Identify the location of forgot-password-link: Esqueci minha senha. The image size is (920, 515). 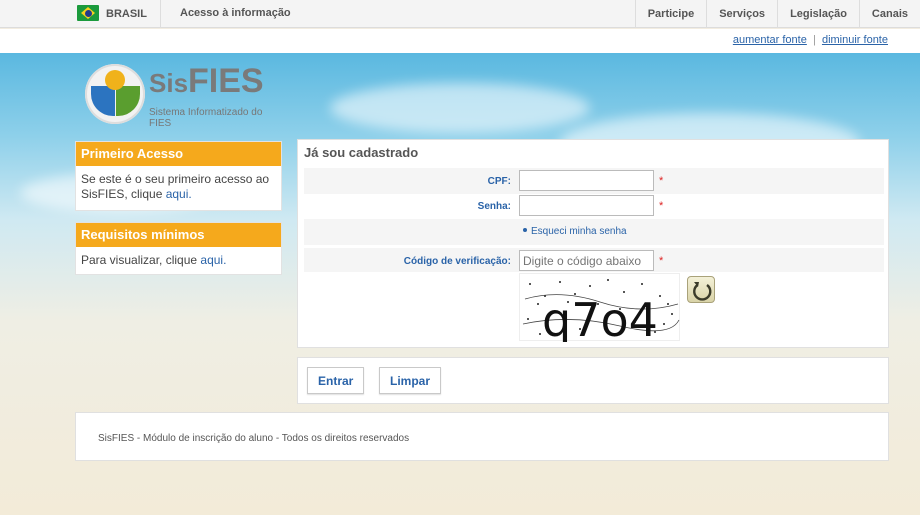
(579, 231).